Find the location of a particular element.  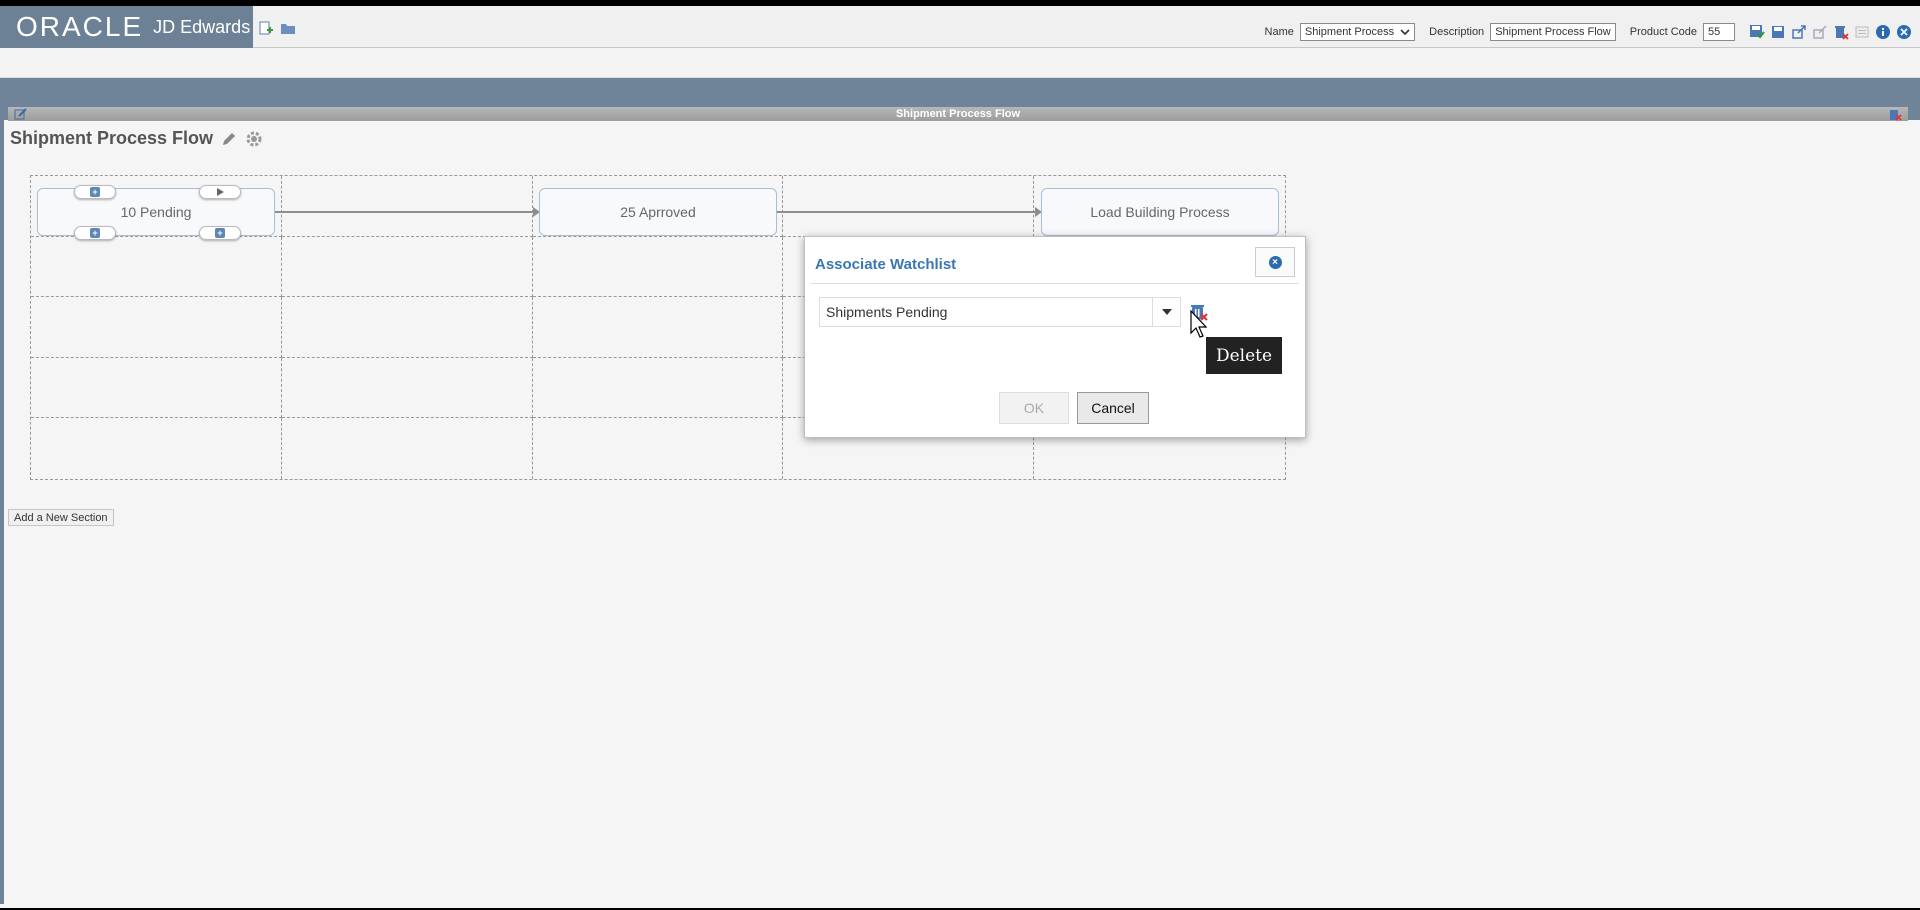

action-icons is located at coordinates (1830, 32).